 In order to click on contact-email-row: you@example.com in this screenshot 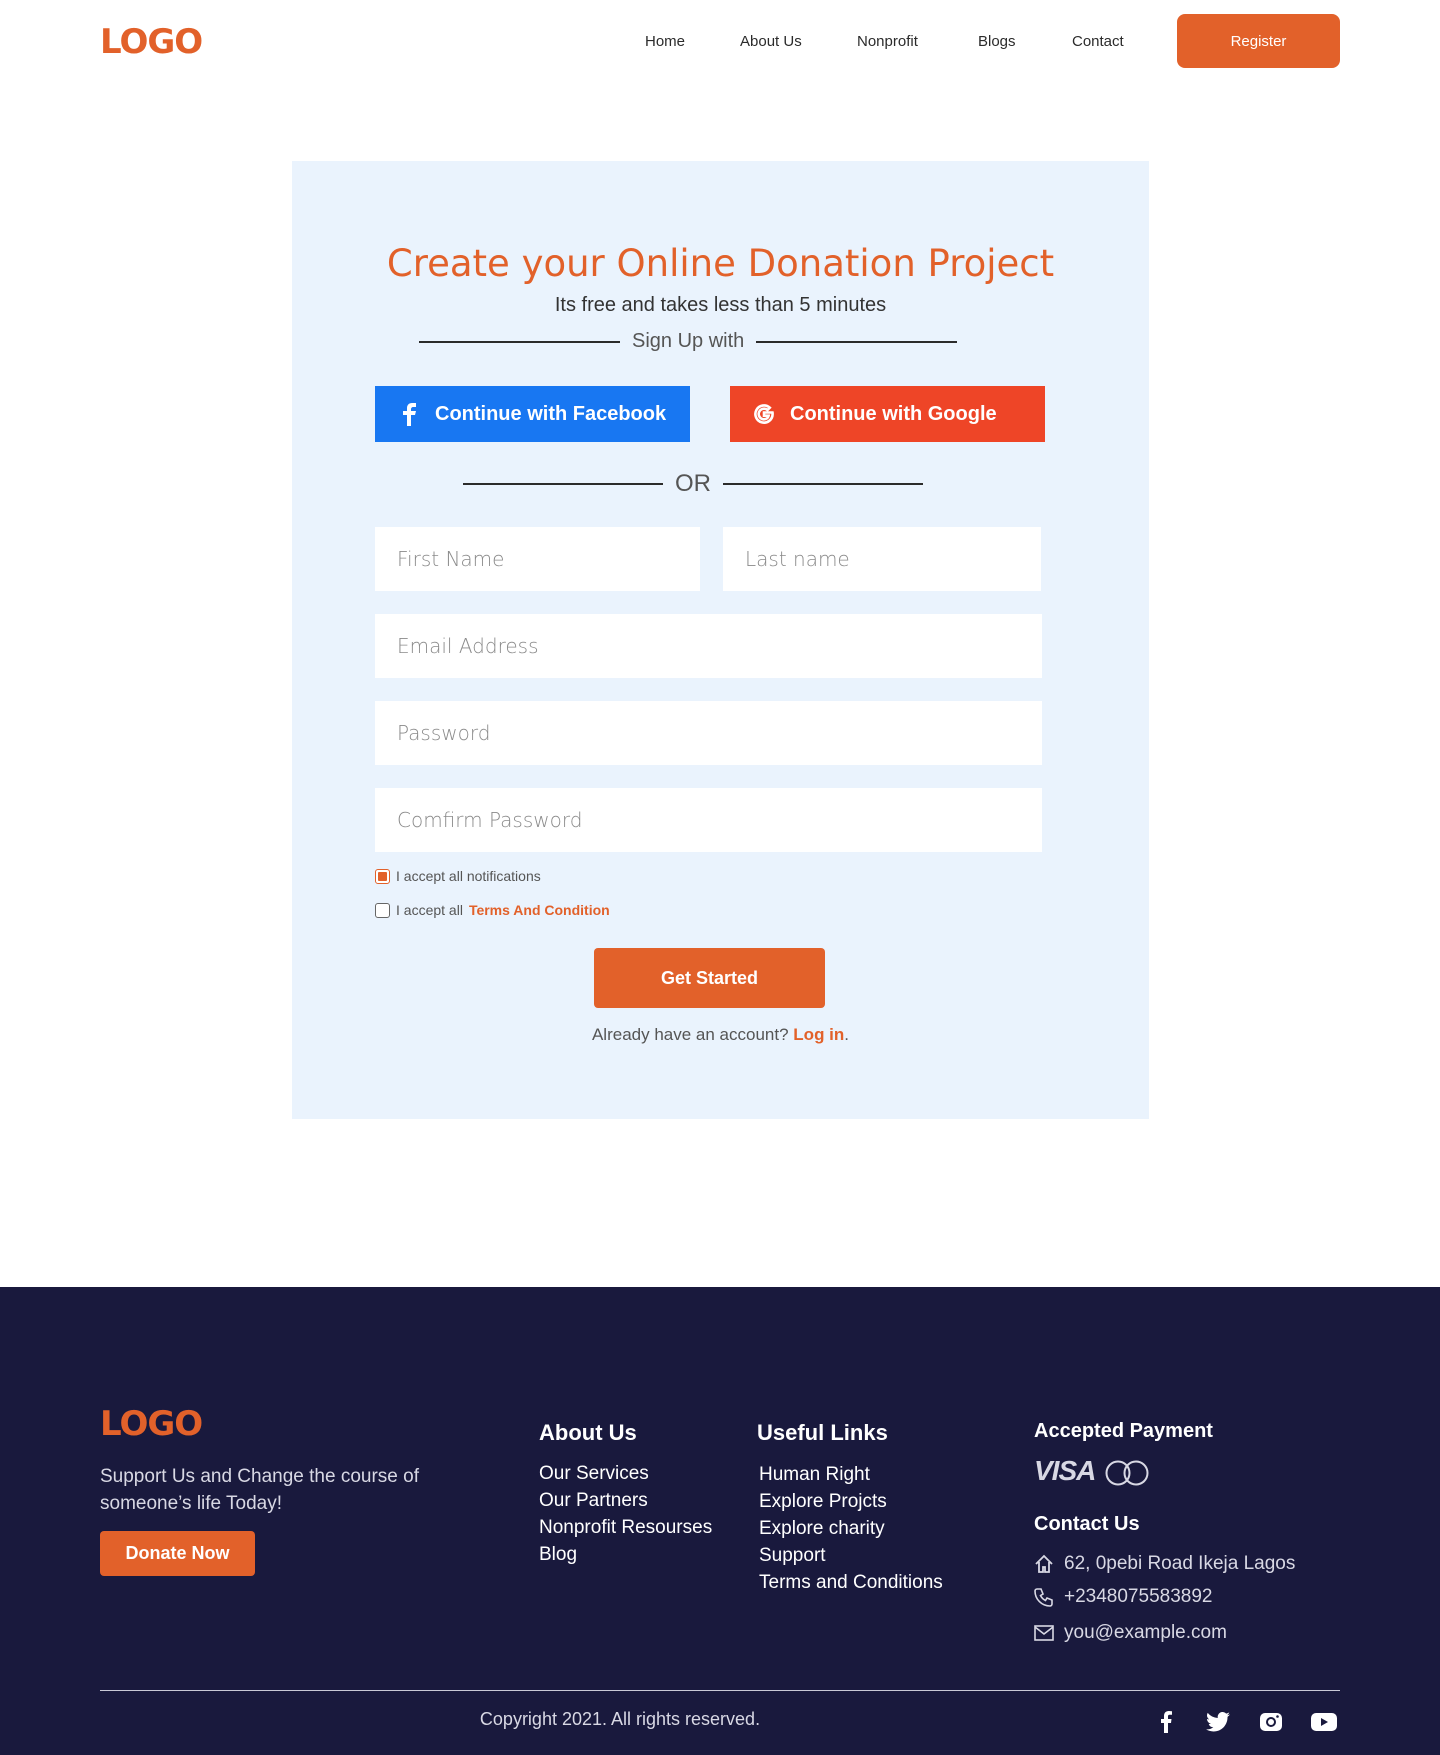, I will do `click(1130, 1633)`.